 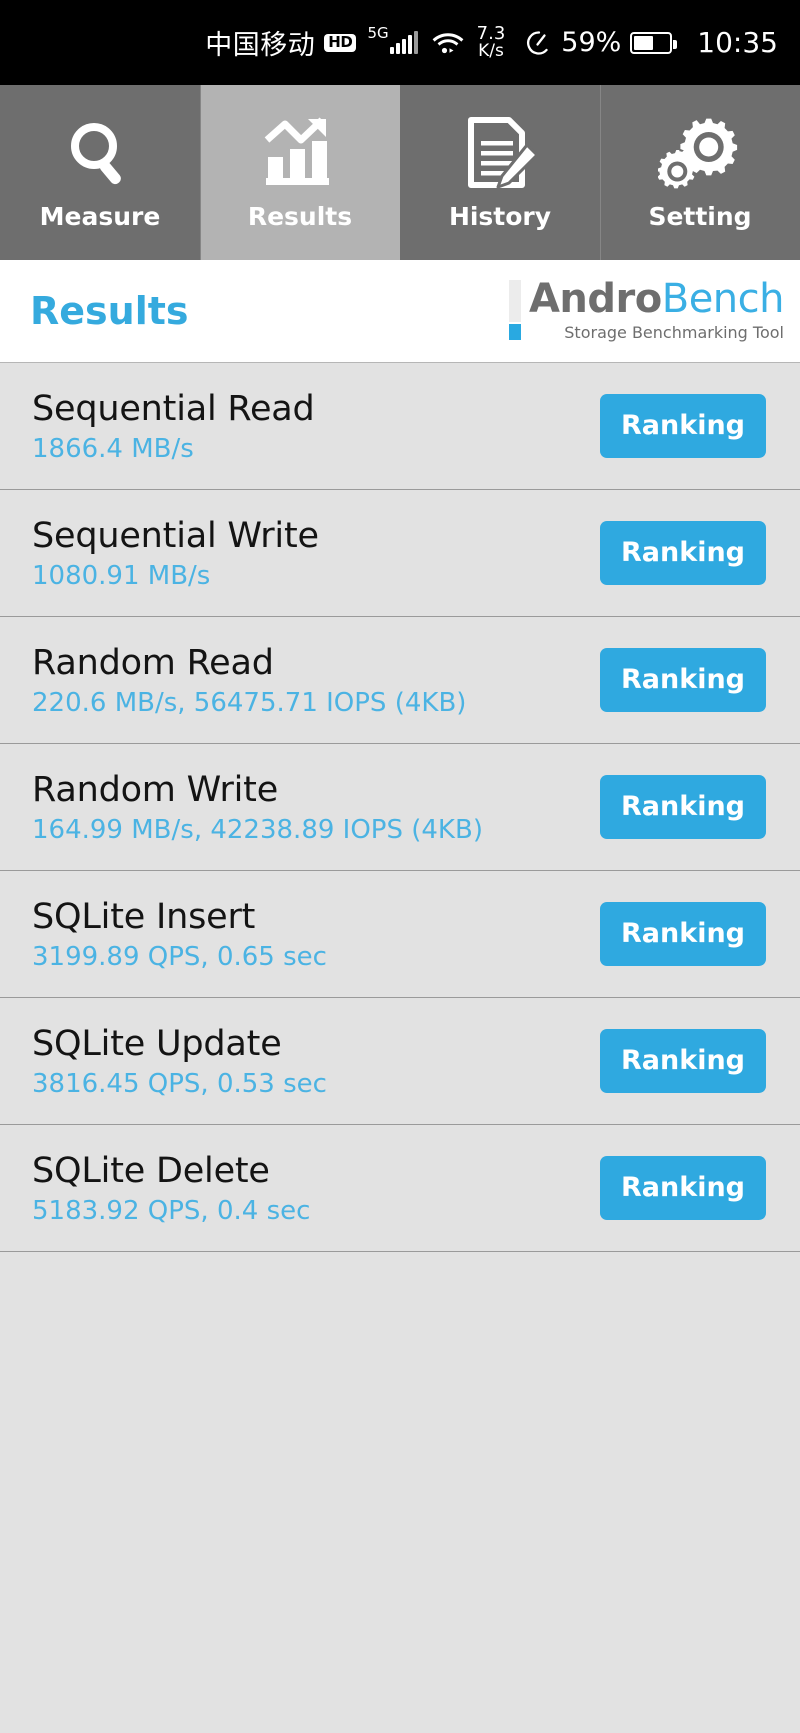 What do you see at coordinates (737, 42) in the screenshot?
I see `clock-label: 10:35` at bounding box center [737, 42].